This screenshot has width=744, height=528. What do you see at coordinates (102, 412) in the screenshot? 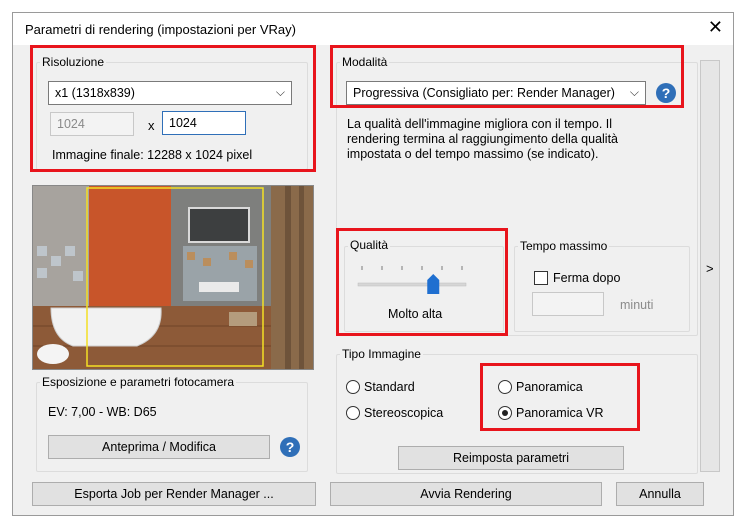
I see `exposure-values: EV: 7,00 - WB: D65` at bounding box center [102, 412].